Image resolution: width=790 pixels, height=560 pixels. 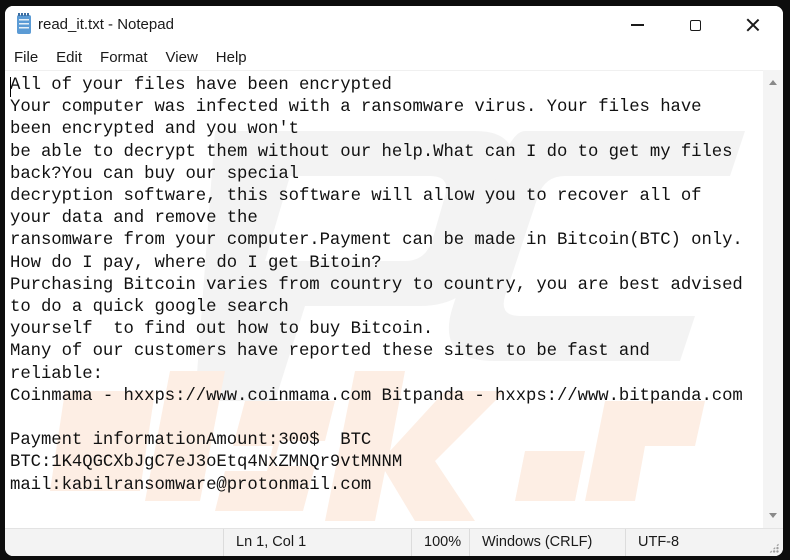 I want to click on line: to do a quick google search, so click(x=149, y=308).